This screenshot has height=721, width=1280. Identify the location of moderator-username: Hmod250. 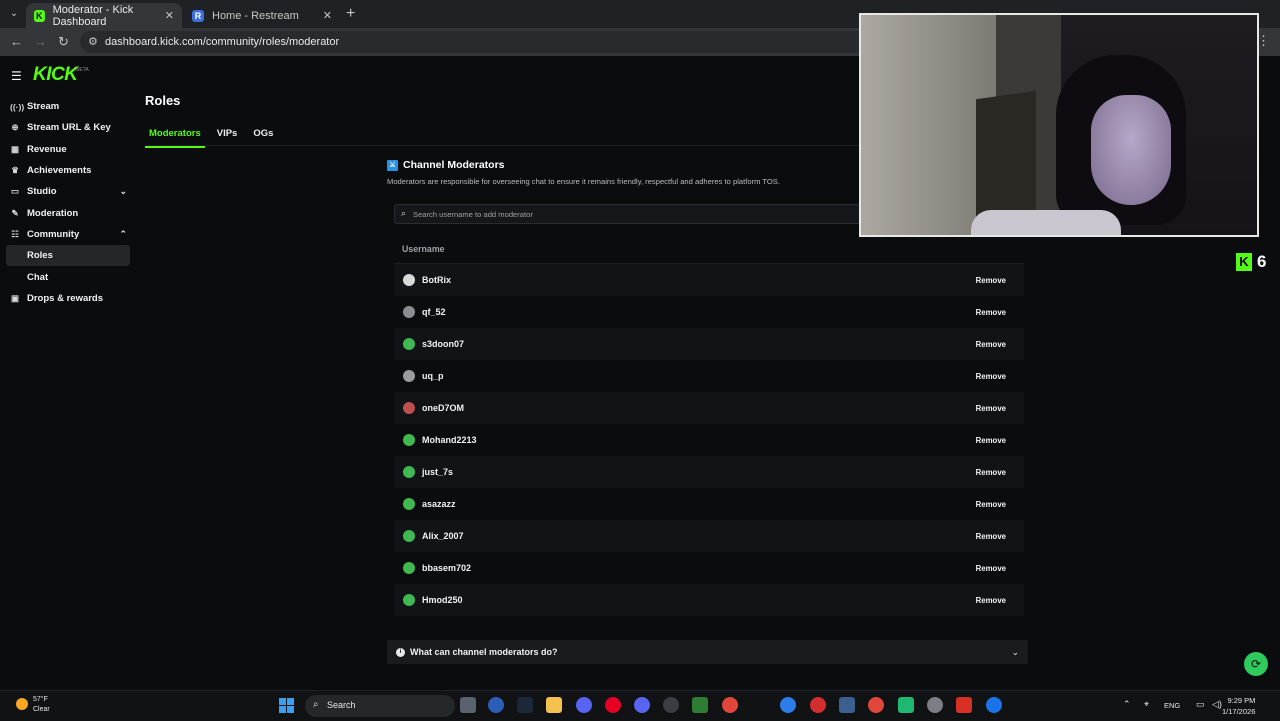
(442, 600).